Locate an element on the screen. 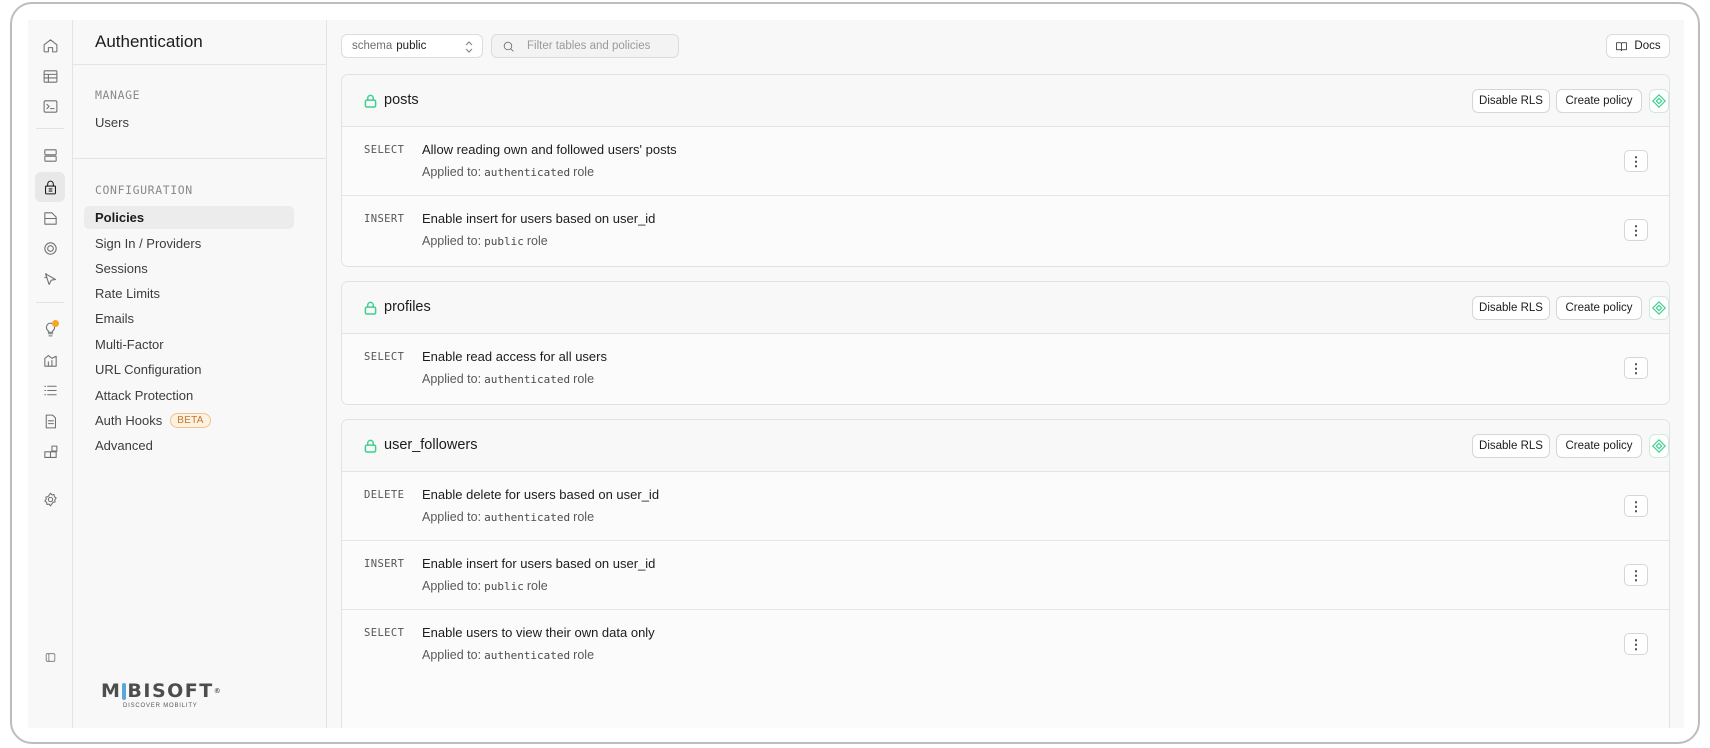 This screenshot has width=1710, height=748. section-manage-label: MANAGE is located at coordinates (118, 95).